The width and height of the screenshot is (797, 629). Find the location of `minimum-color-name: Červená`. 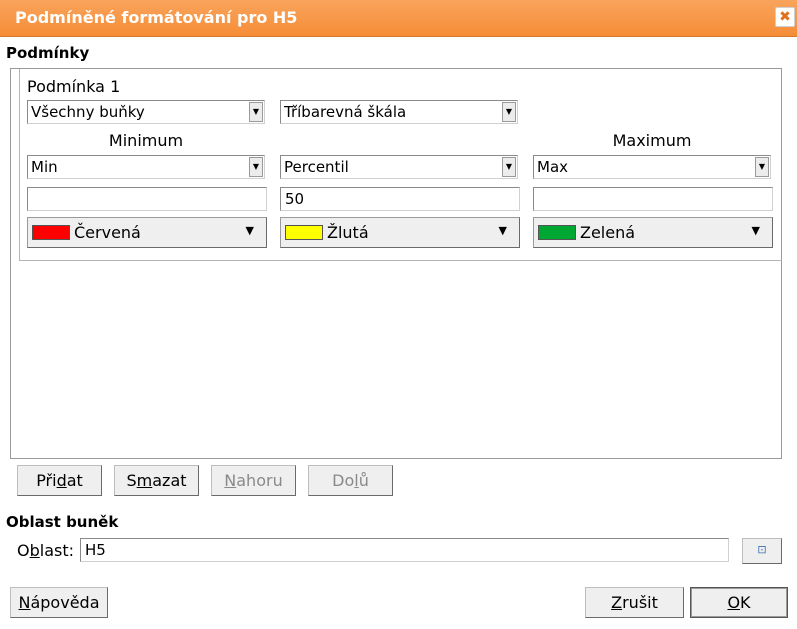

minimum-color-name: Červená is located at coordinates (107, 232).